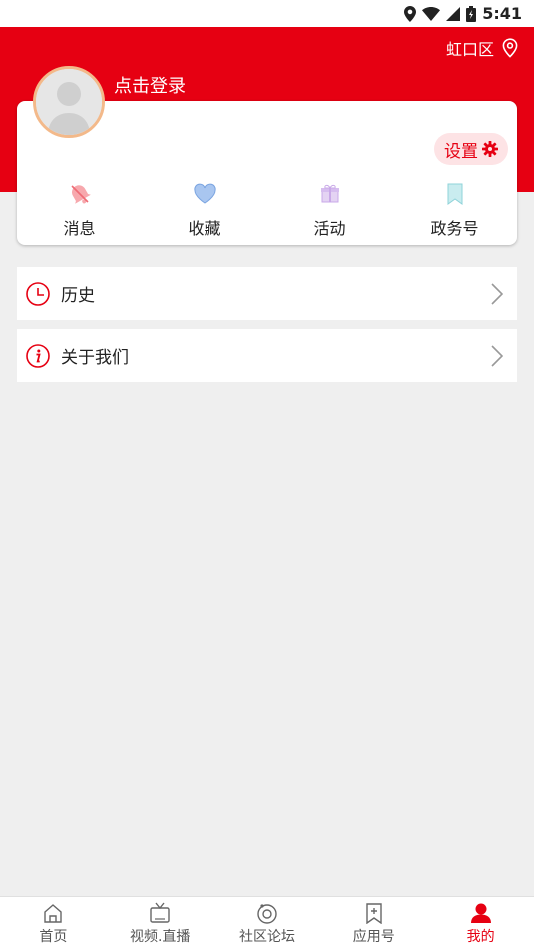 The width and height of the screenshot is (534, 950). Describe the element at coordinates (267, 913) in the screenshot. I see `community-icon` at that location.